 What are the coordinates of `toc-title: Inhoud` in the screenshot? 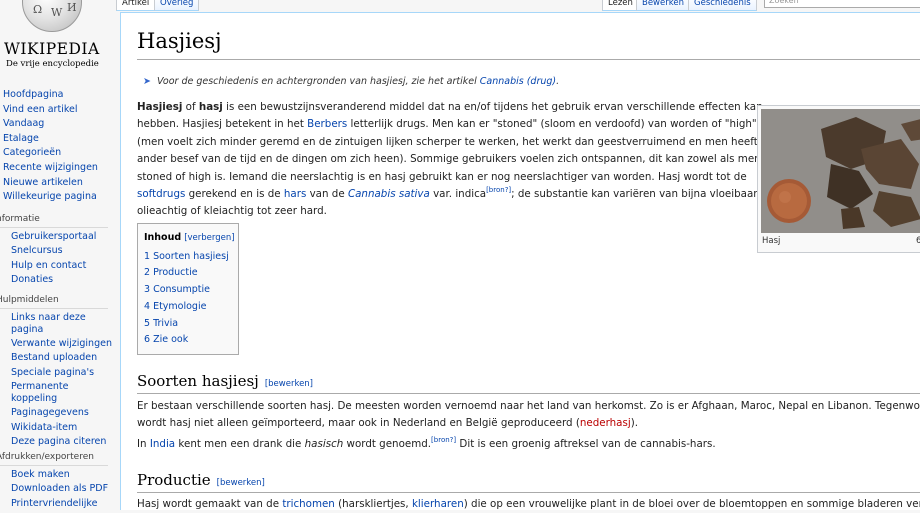 It's located at (163, 237).